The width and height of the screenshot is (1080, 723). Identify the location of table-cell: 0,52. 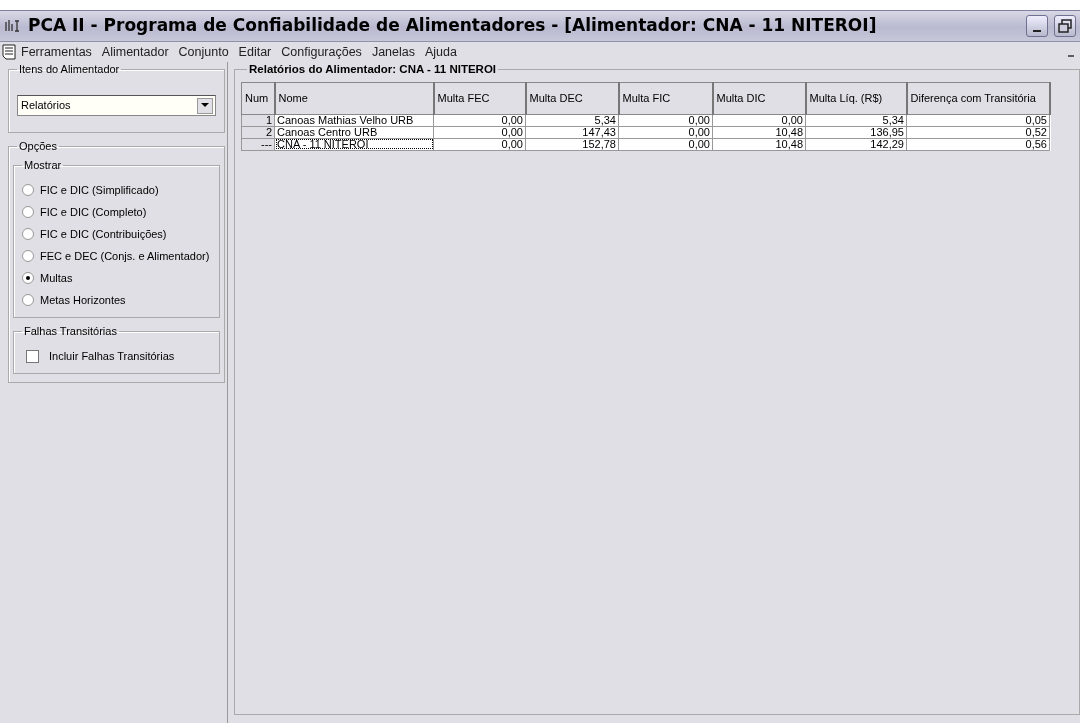
(978, 132).